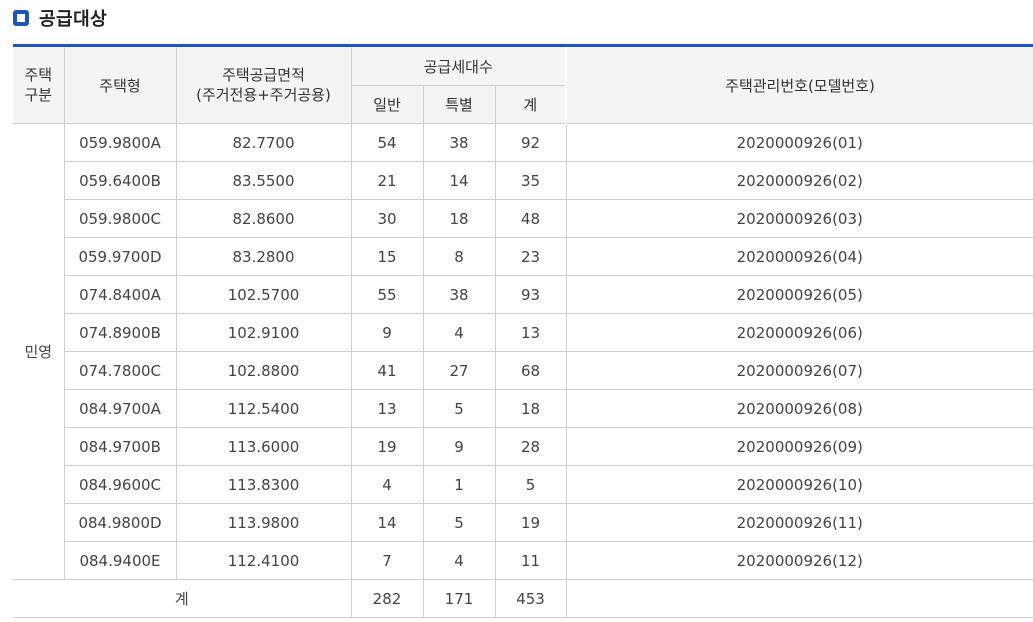  What do you see at coordinates (38, 75) in the screenshot?
I see `header-house-category-line1: 주택` at bounding box center [38, 75].